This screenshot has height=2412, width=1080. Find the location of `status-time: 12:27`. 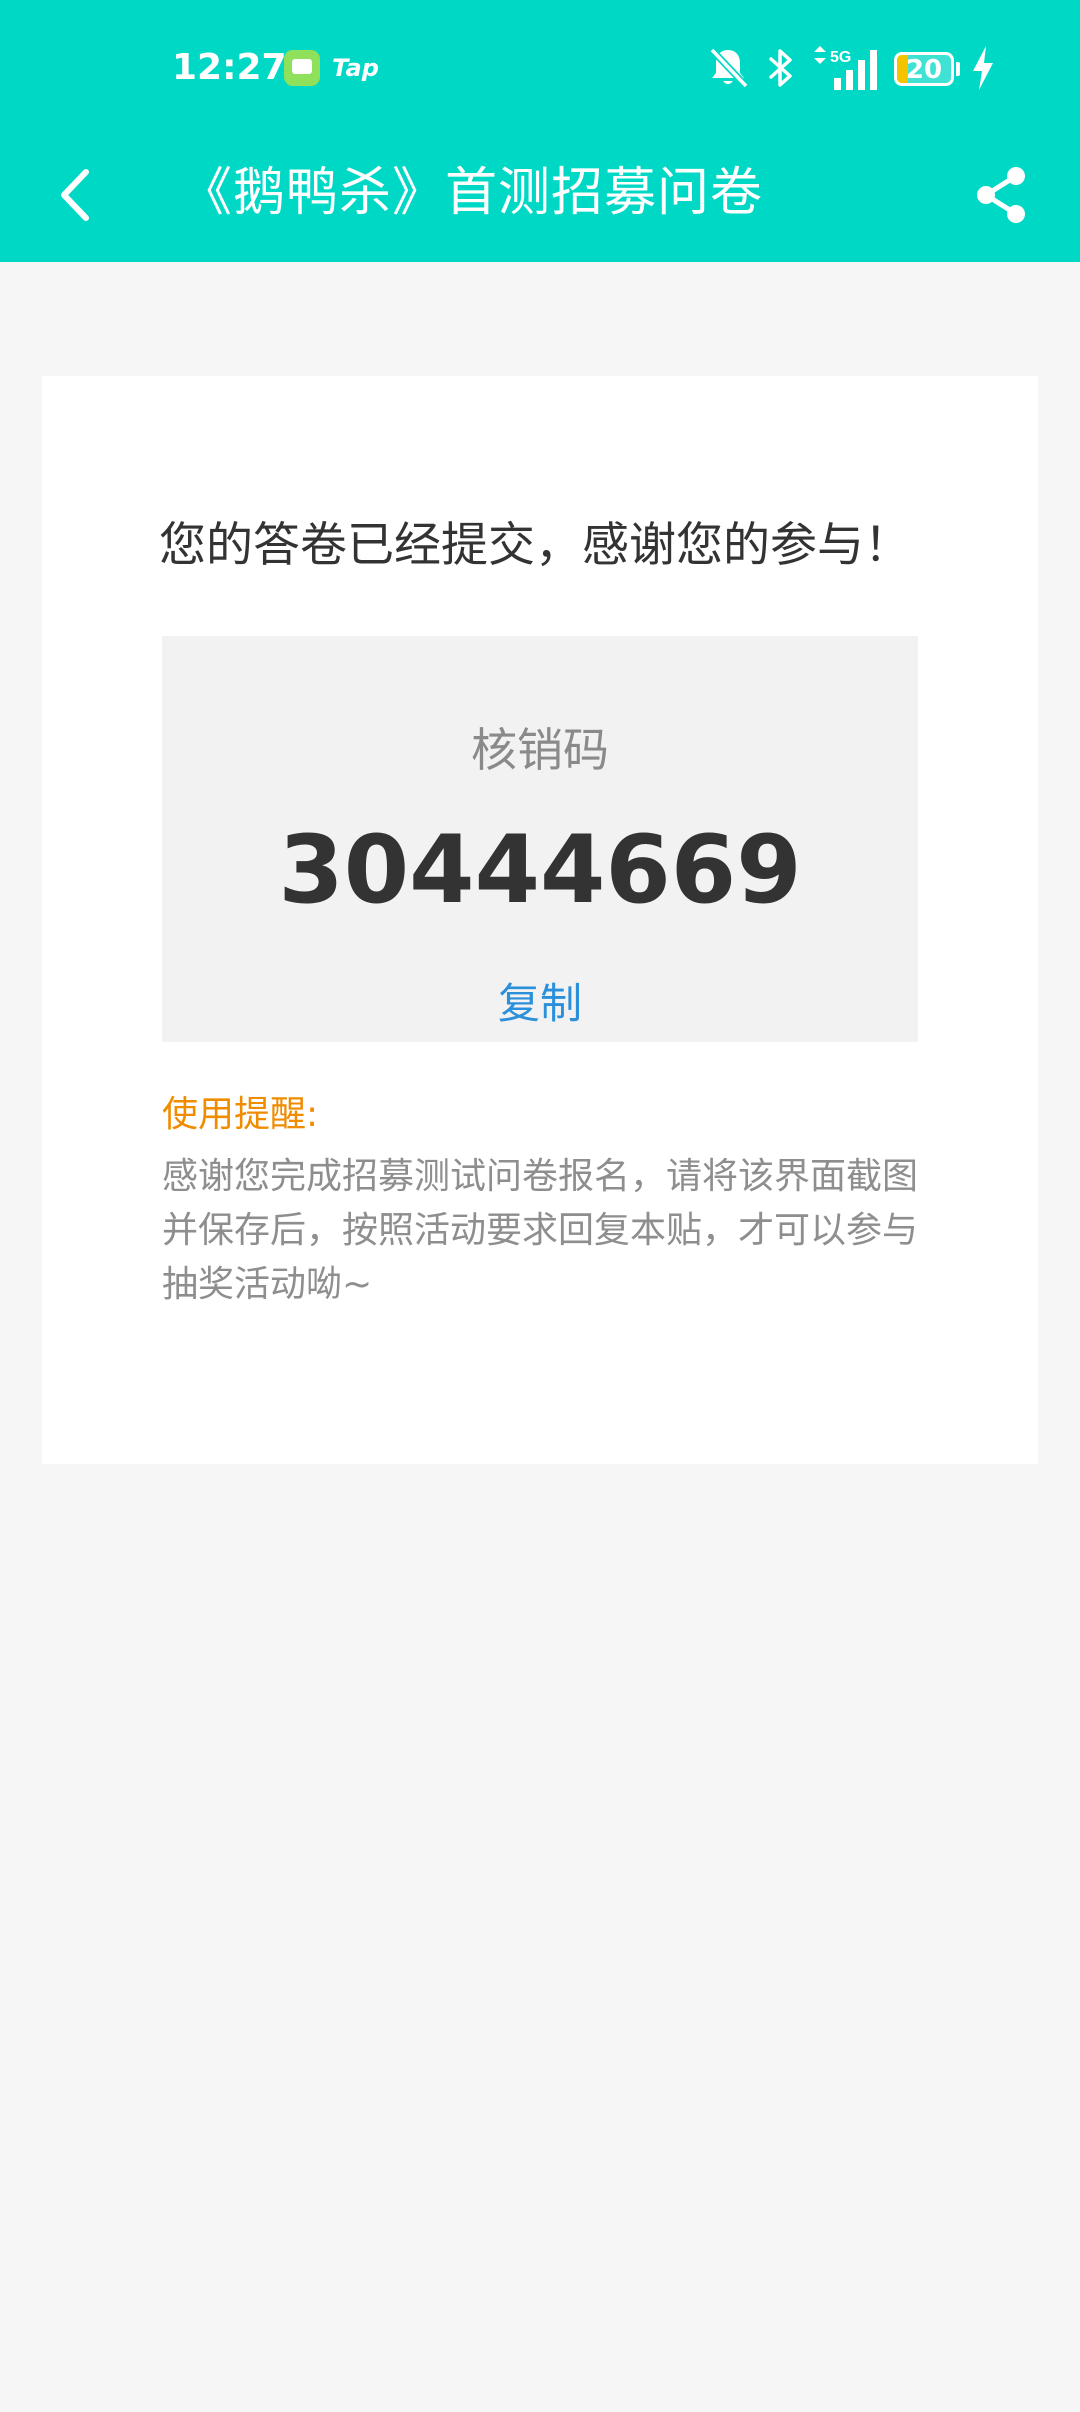

status-time: 12:27 is located at coordinates (229, 67).